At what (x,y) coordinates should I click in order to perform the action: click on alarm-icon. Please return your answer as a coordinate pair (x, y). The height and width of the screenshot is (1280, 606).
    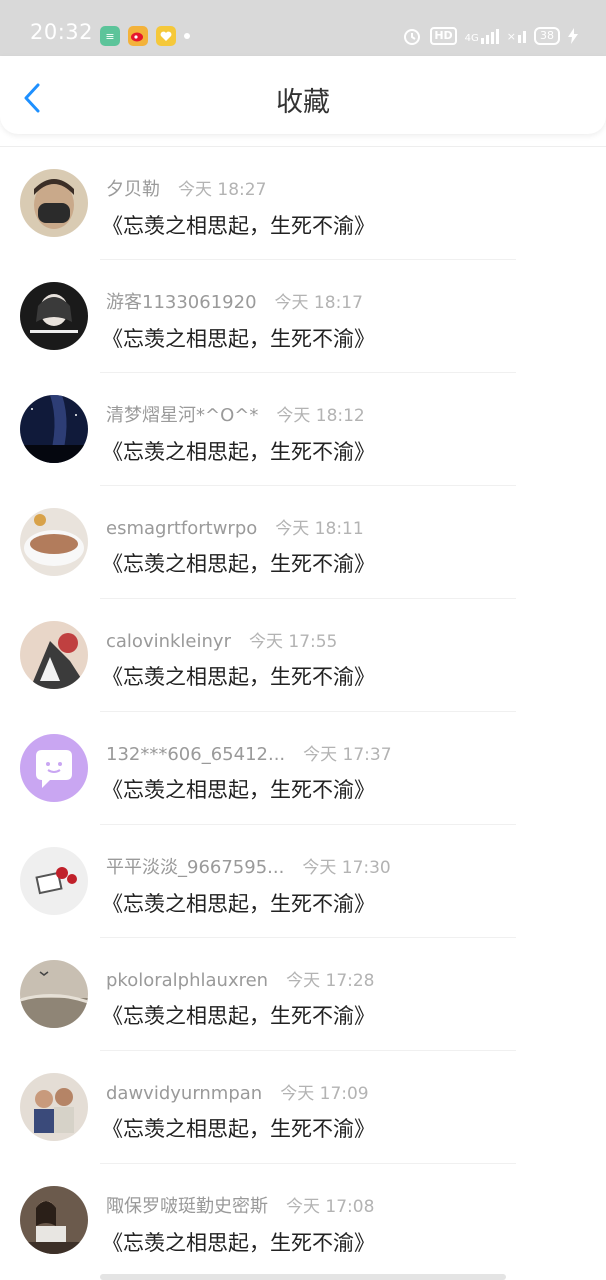
    Looking at the image, I should click on (412, 37).